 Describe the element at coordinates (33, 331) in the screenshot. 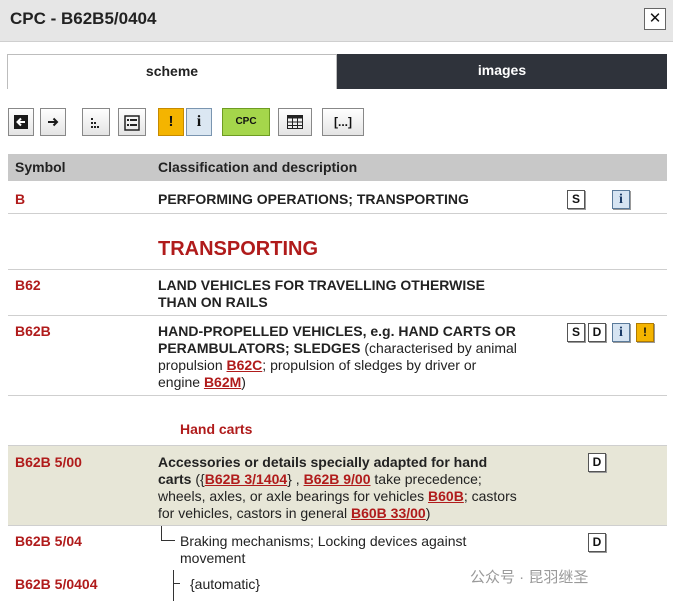

I see `row-symbol: B62B` at that location.